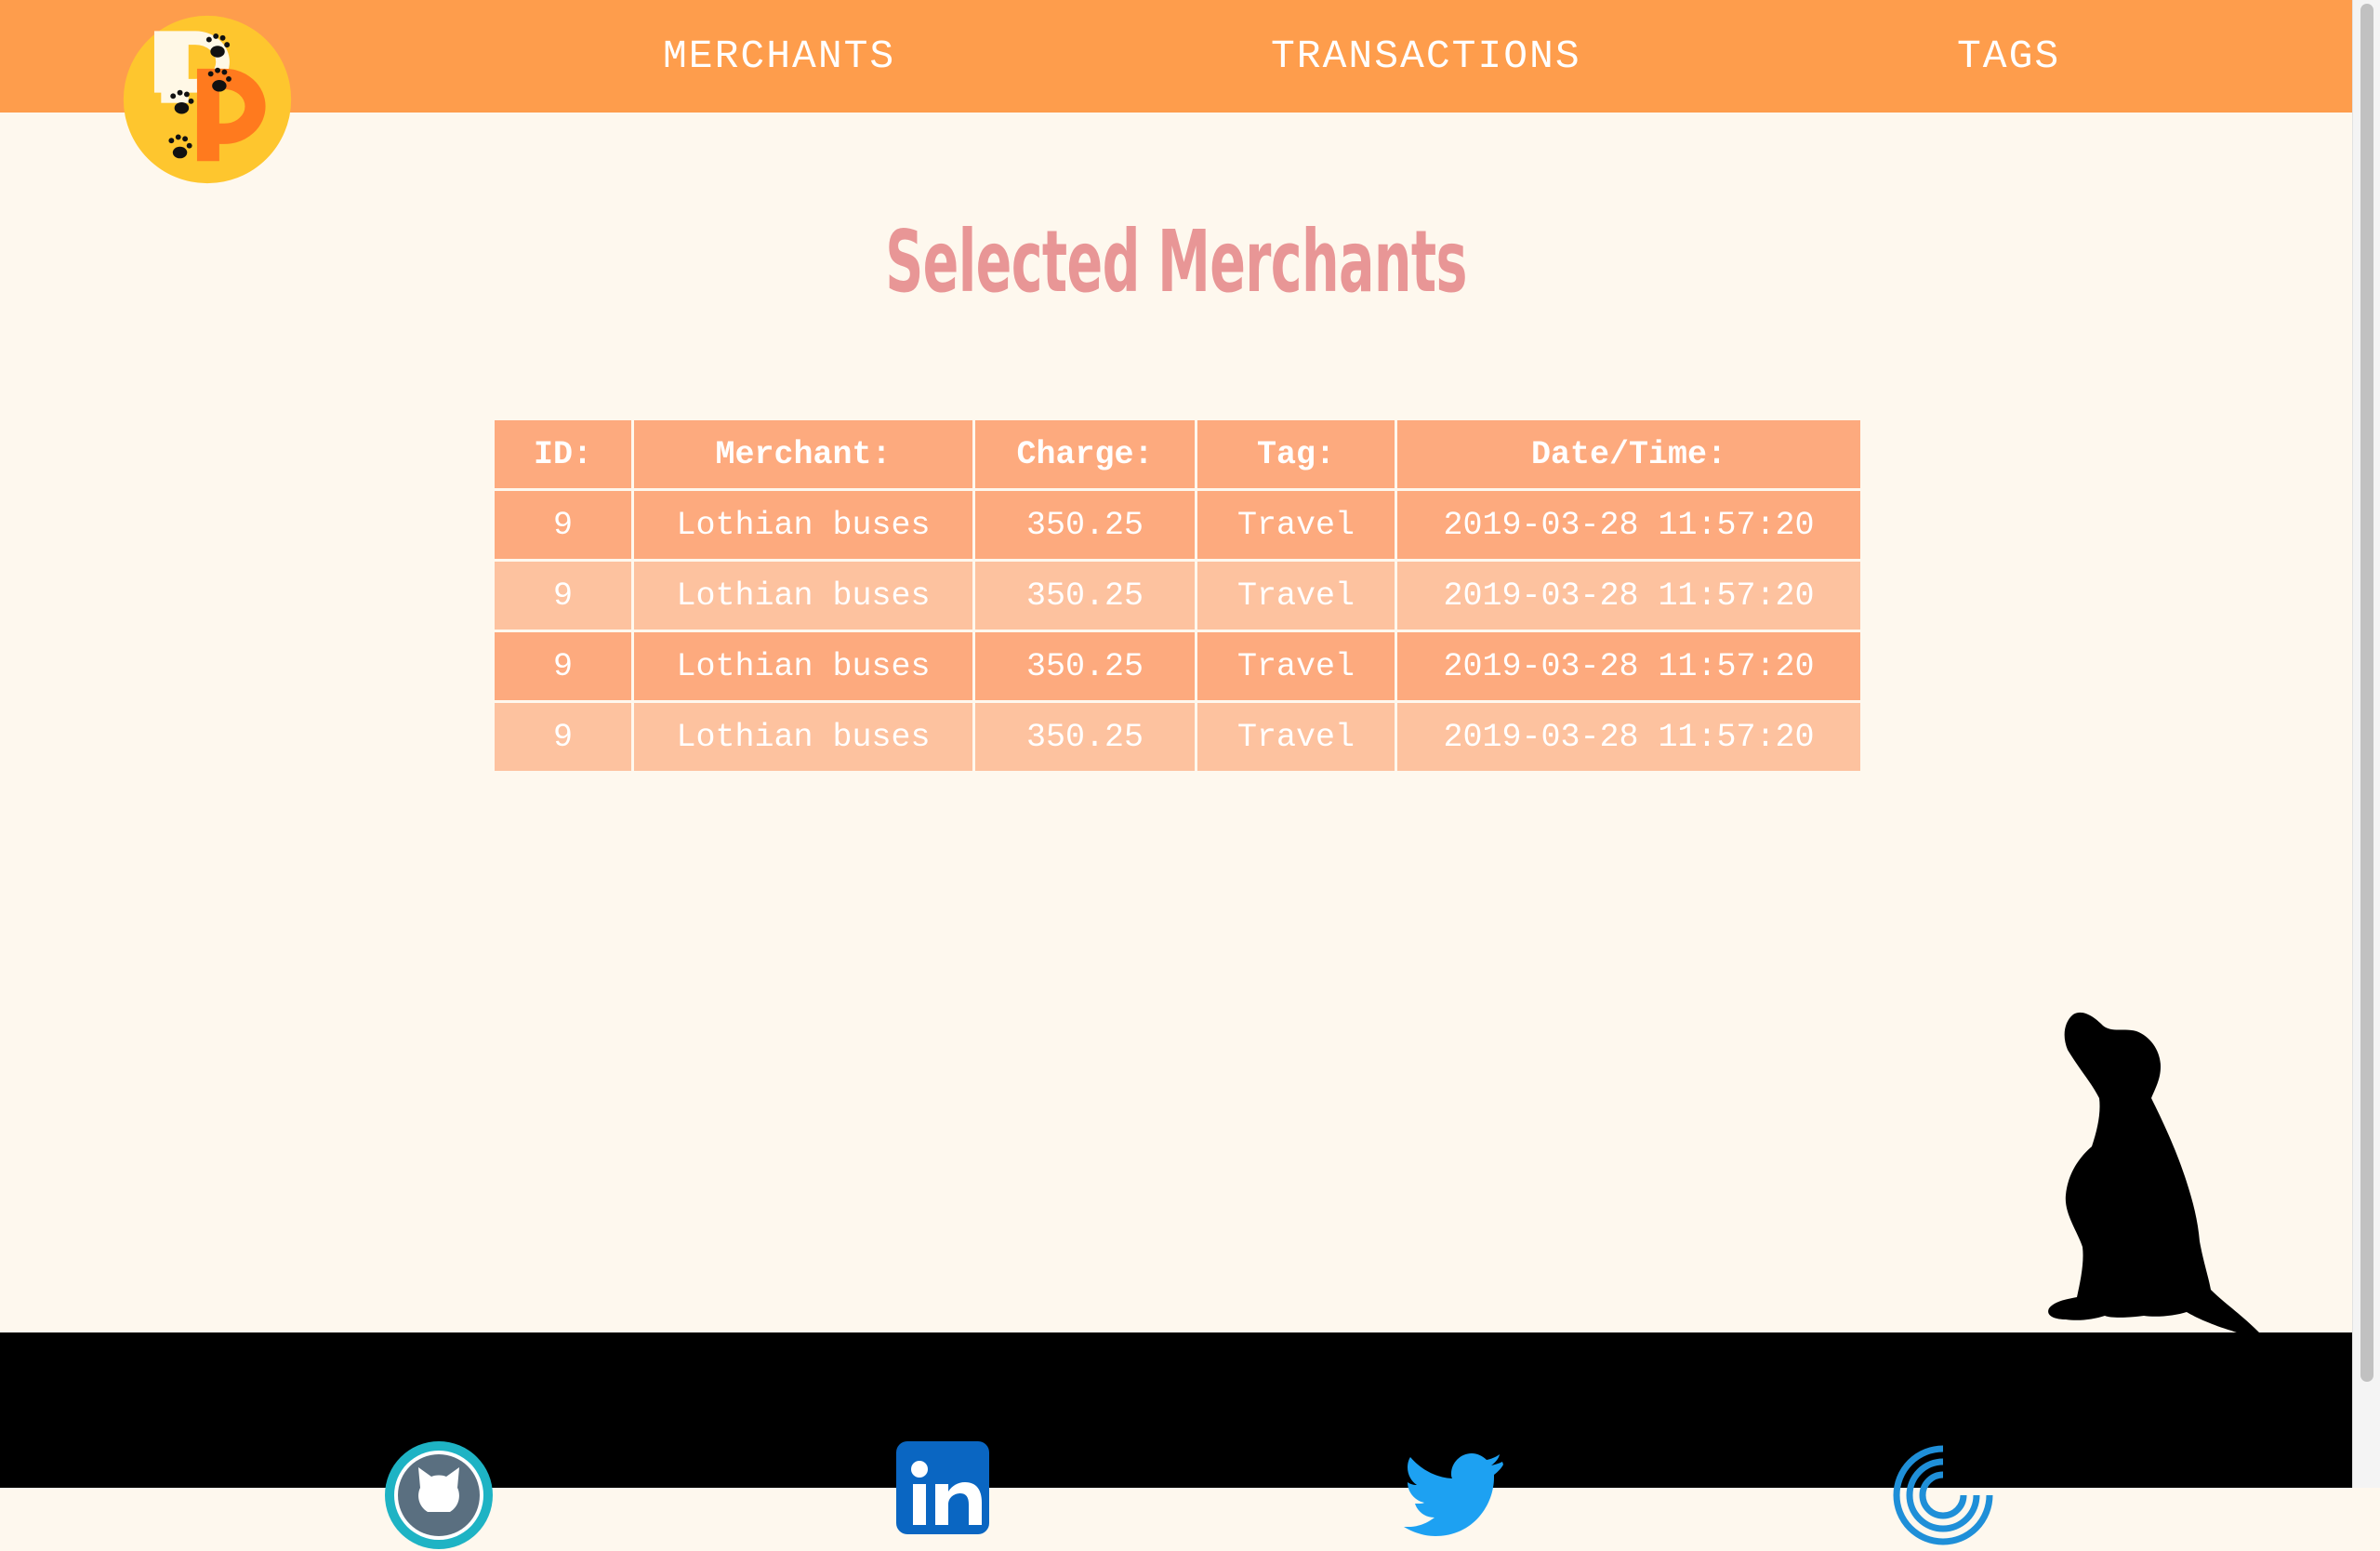 The height and width of the screenshot is (1551, 2380). I want to click on page-title: Selected Merchants, so click(1176, 262).